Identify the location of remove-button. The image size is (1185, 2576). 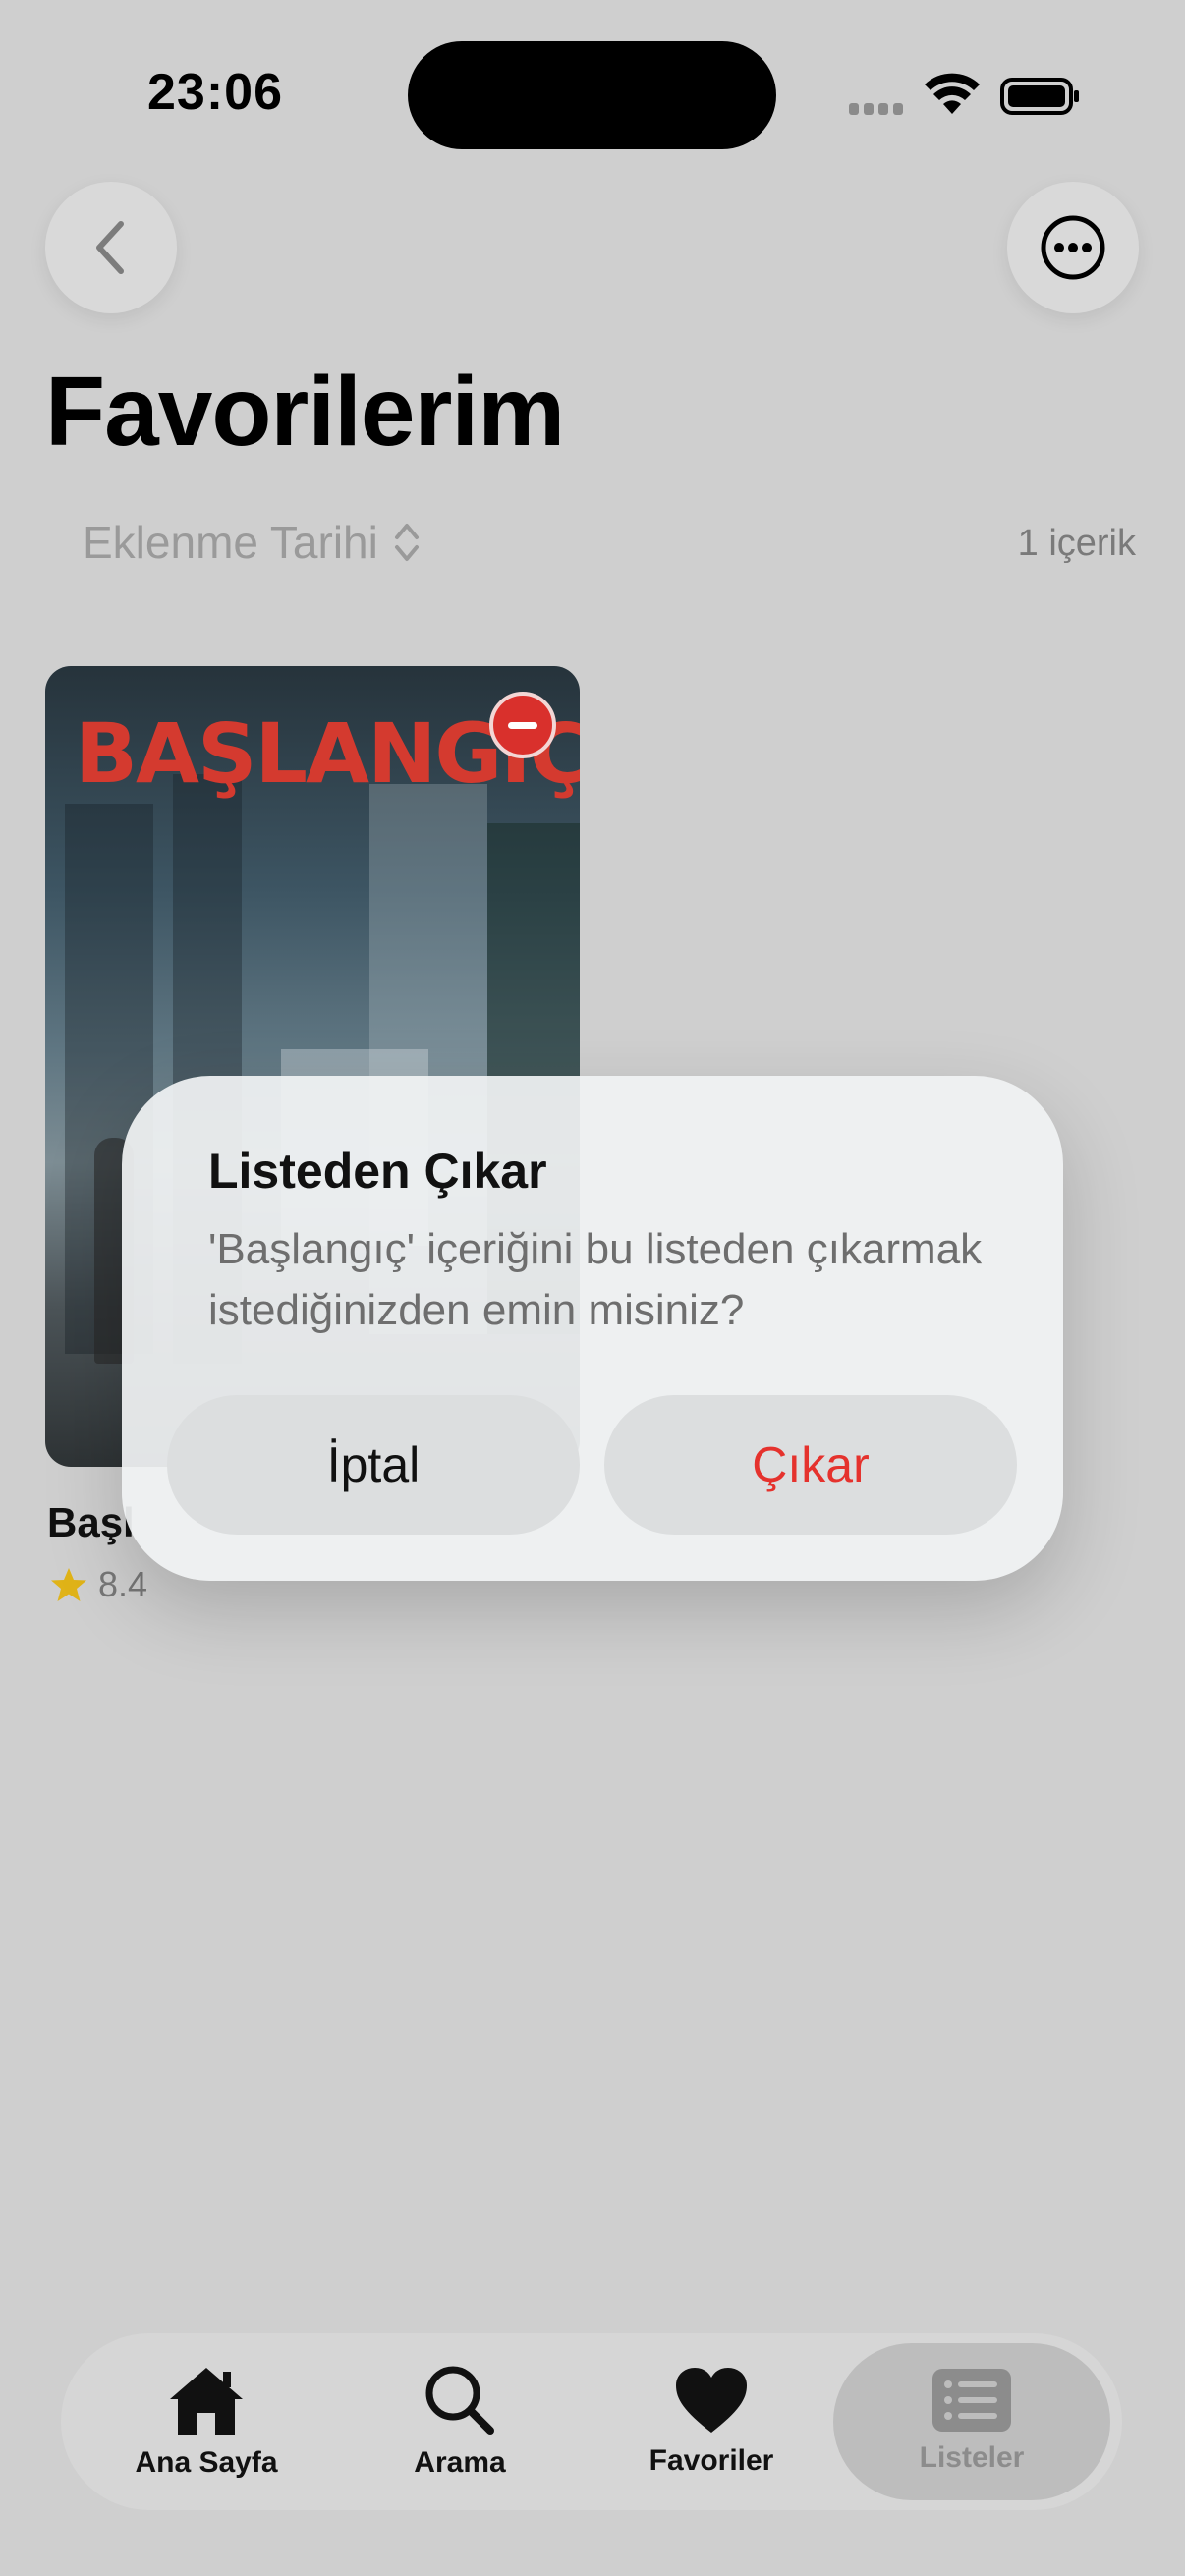
(523, 725).